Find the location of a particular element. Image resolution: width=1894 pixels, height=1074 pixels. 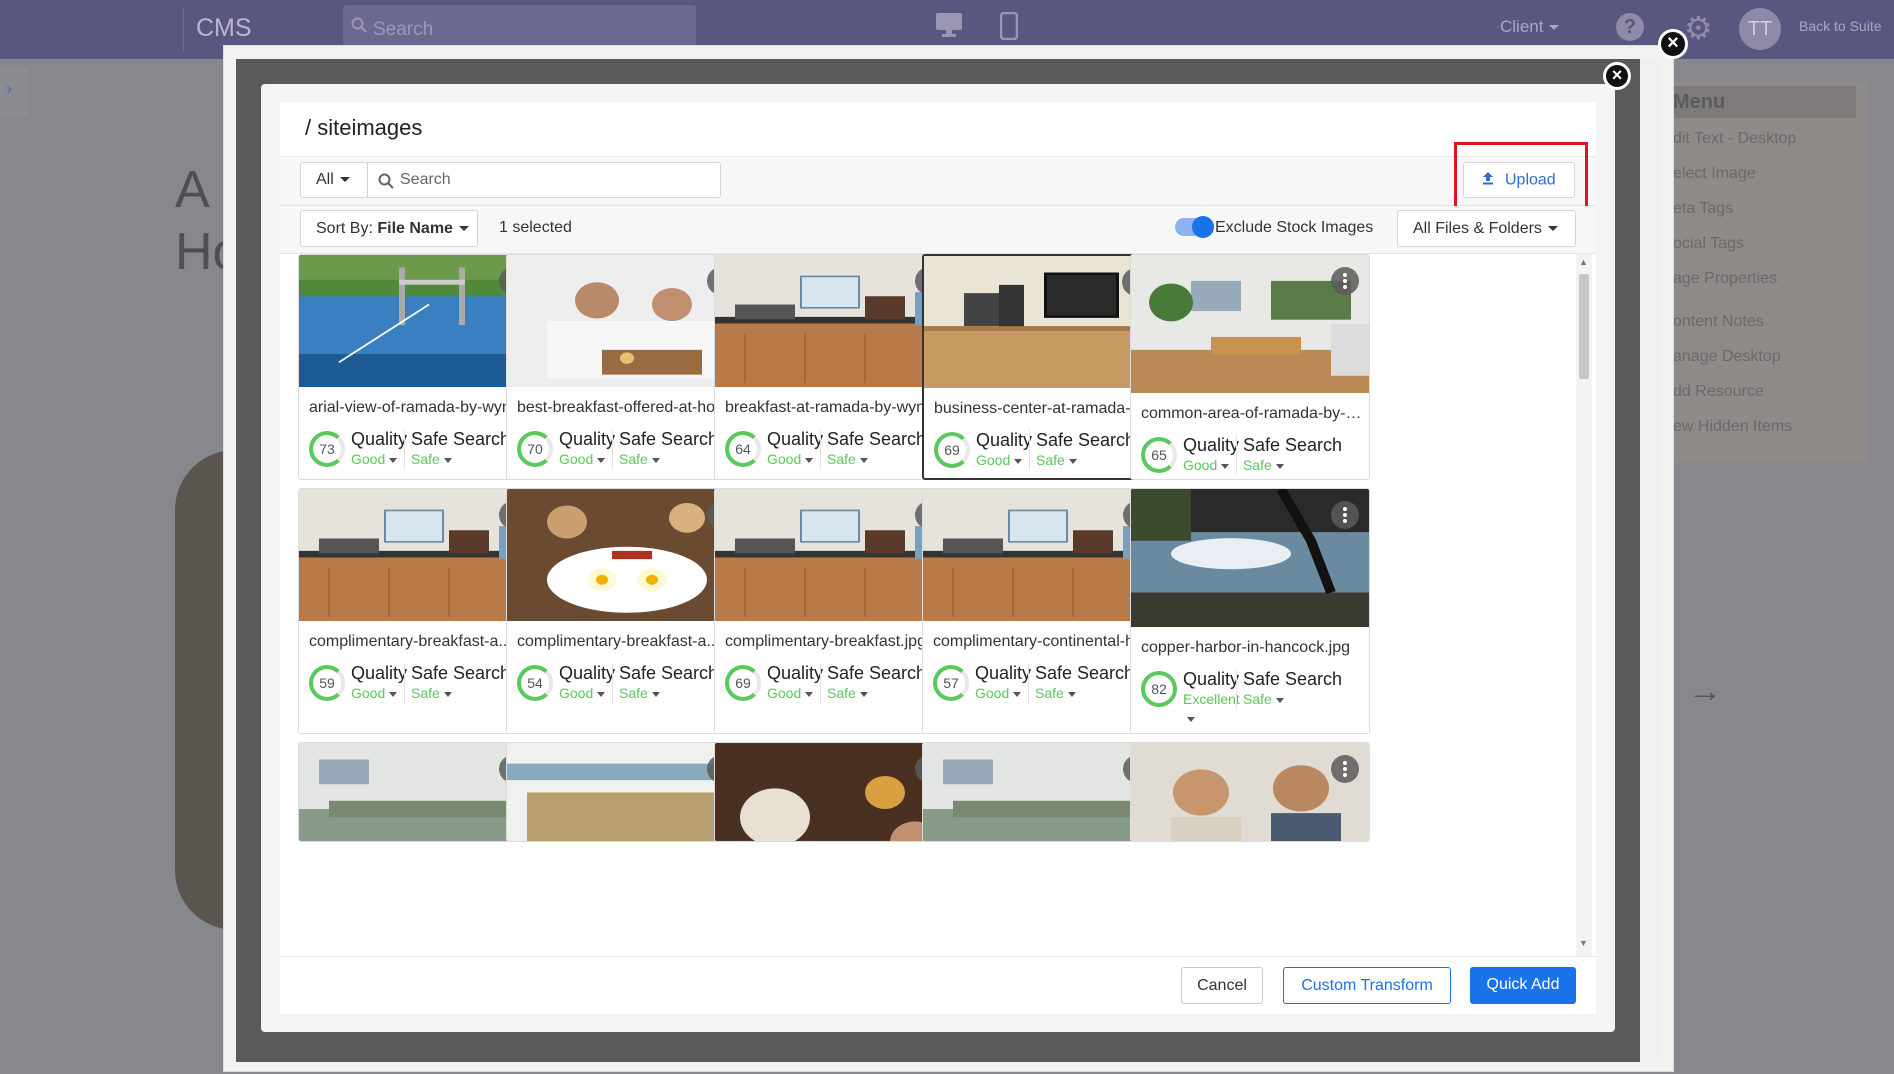

app-logo: CMS is located at coordinates (224, 28).